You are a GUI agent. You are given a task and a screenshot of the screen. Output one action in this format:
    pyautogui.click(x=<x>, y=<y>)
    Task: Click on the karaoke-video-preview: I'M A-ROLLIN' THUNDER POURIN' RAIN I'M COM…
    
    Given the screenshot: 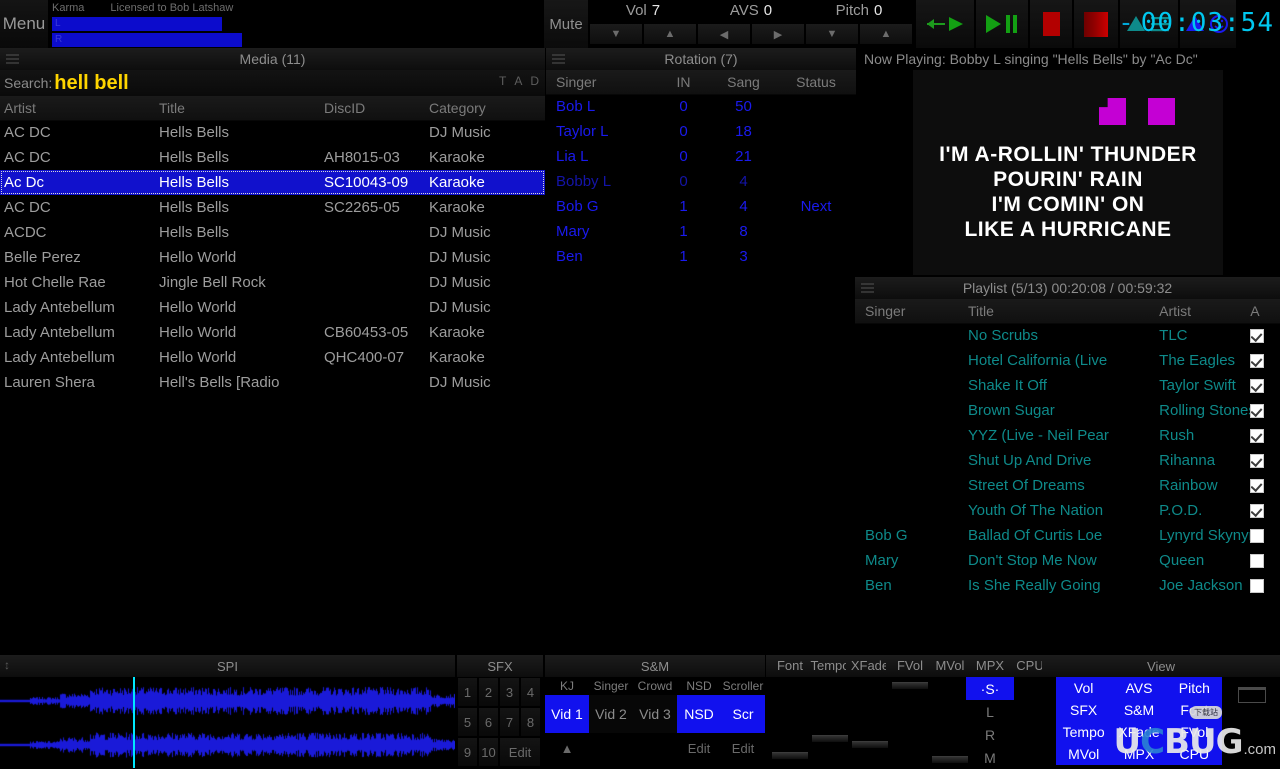 What is the action you would take?
    pyautogui.click(x=1068, y=172)
    